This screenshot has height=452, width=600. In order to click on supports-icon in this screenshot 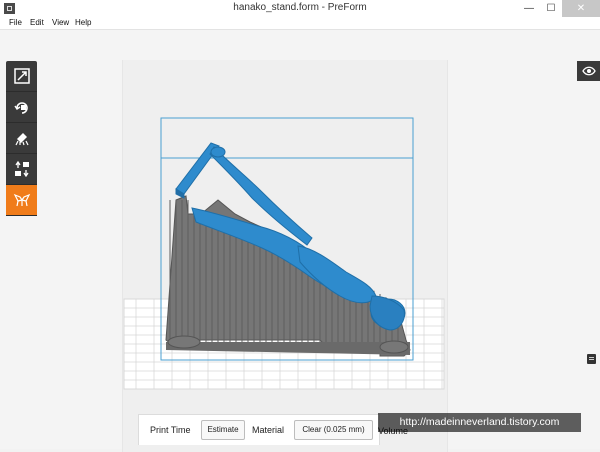, I will do `click(21, 200)`.